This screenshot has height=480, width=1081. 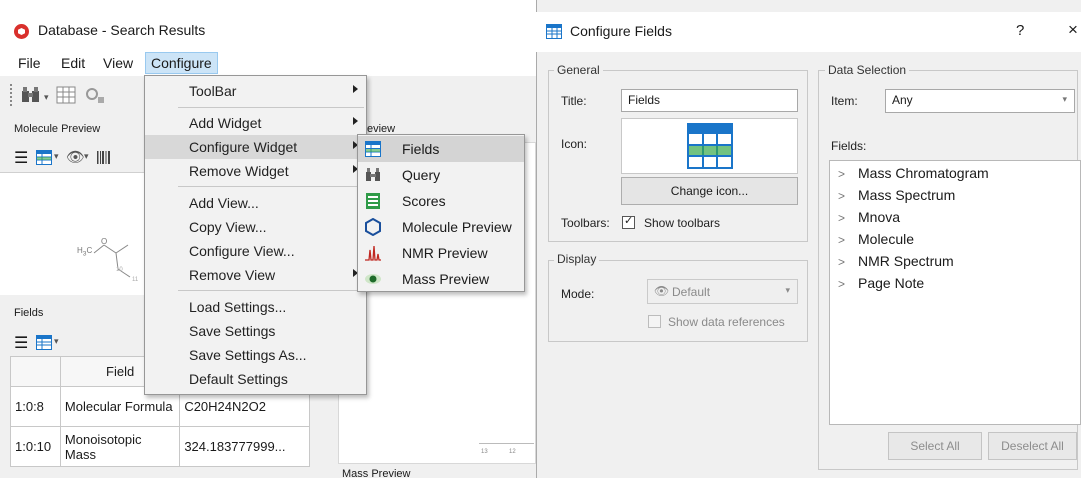 What do you see at coordinates (255, 147) in the screenshot?
I see `menu-item-configure-widget: Configure Widget` at bounding box center [255, 147].